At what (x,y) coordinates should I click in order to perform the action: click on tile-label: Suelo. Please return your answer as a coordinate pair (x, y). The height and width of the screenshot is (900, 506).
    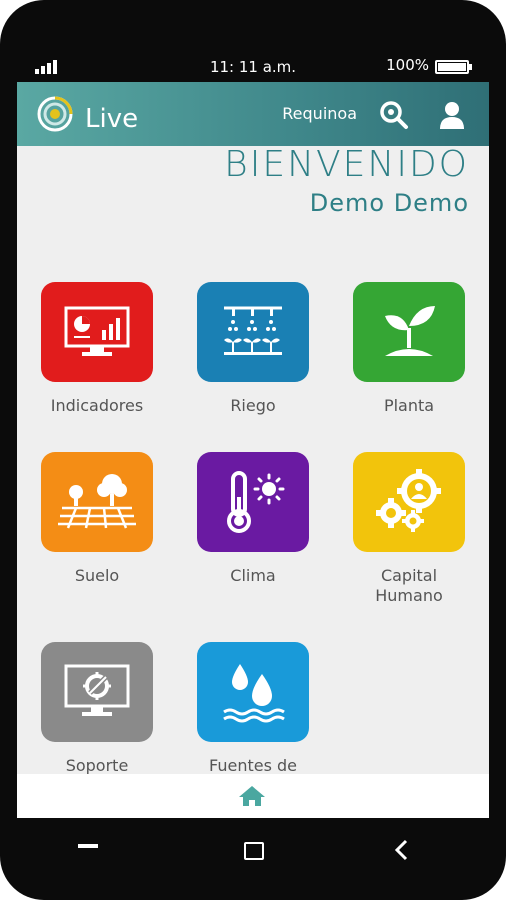
    Looking at the image, I should click on (97, 575).